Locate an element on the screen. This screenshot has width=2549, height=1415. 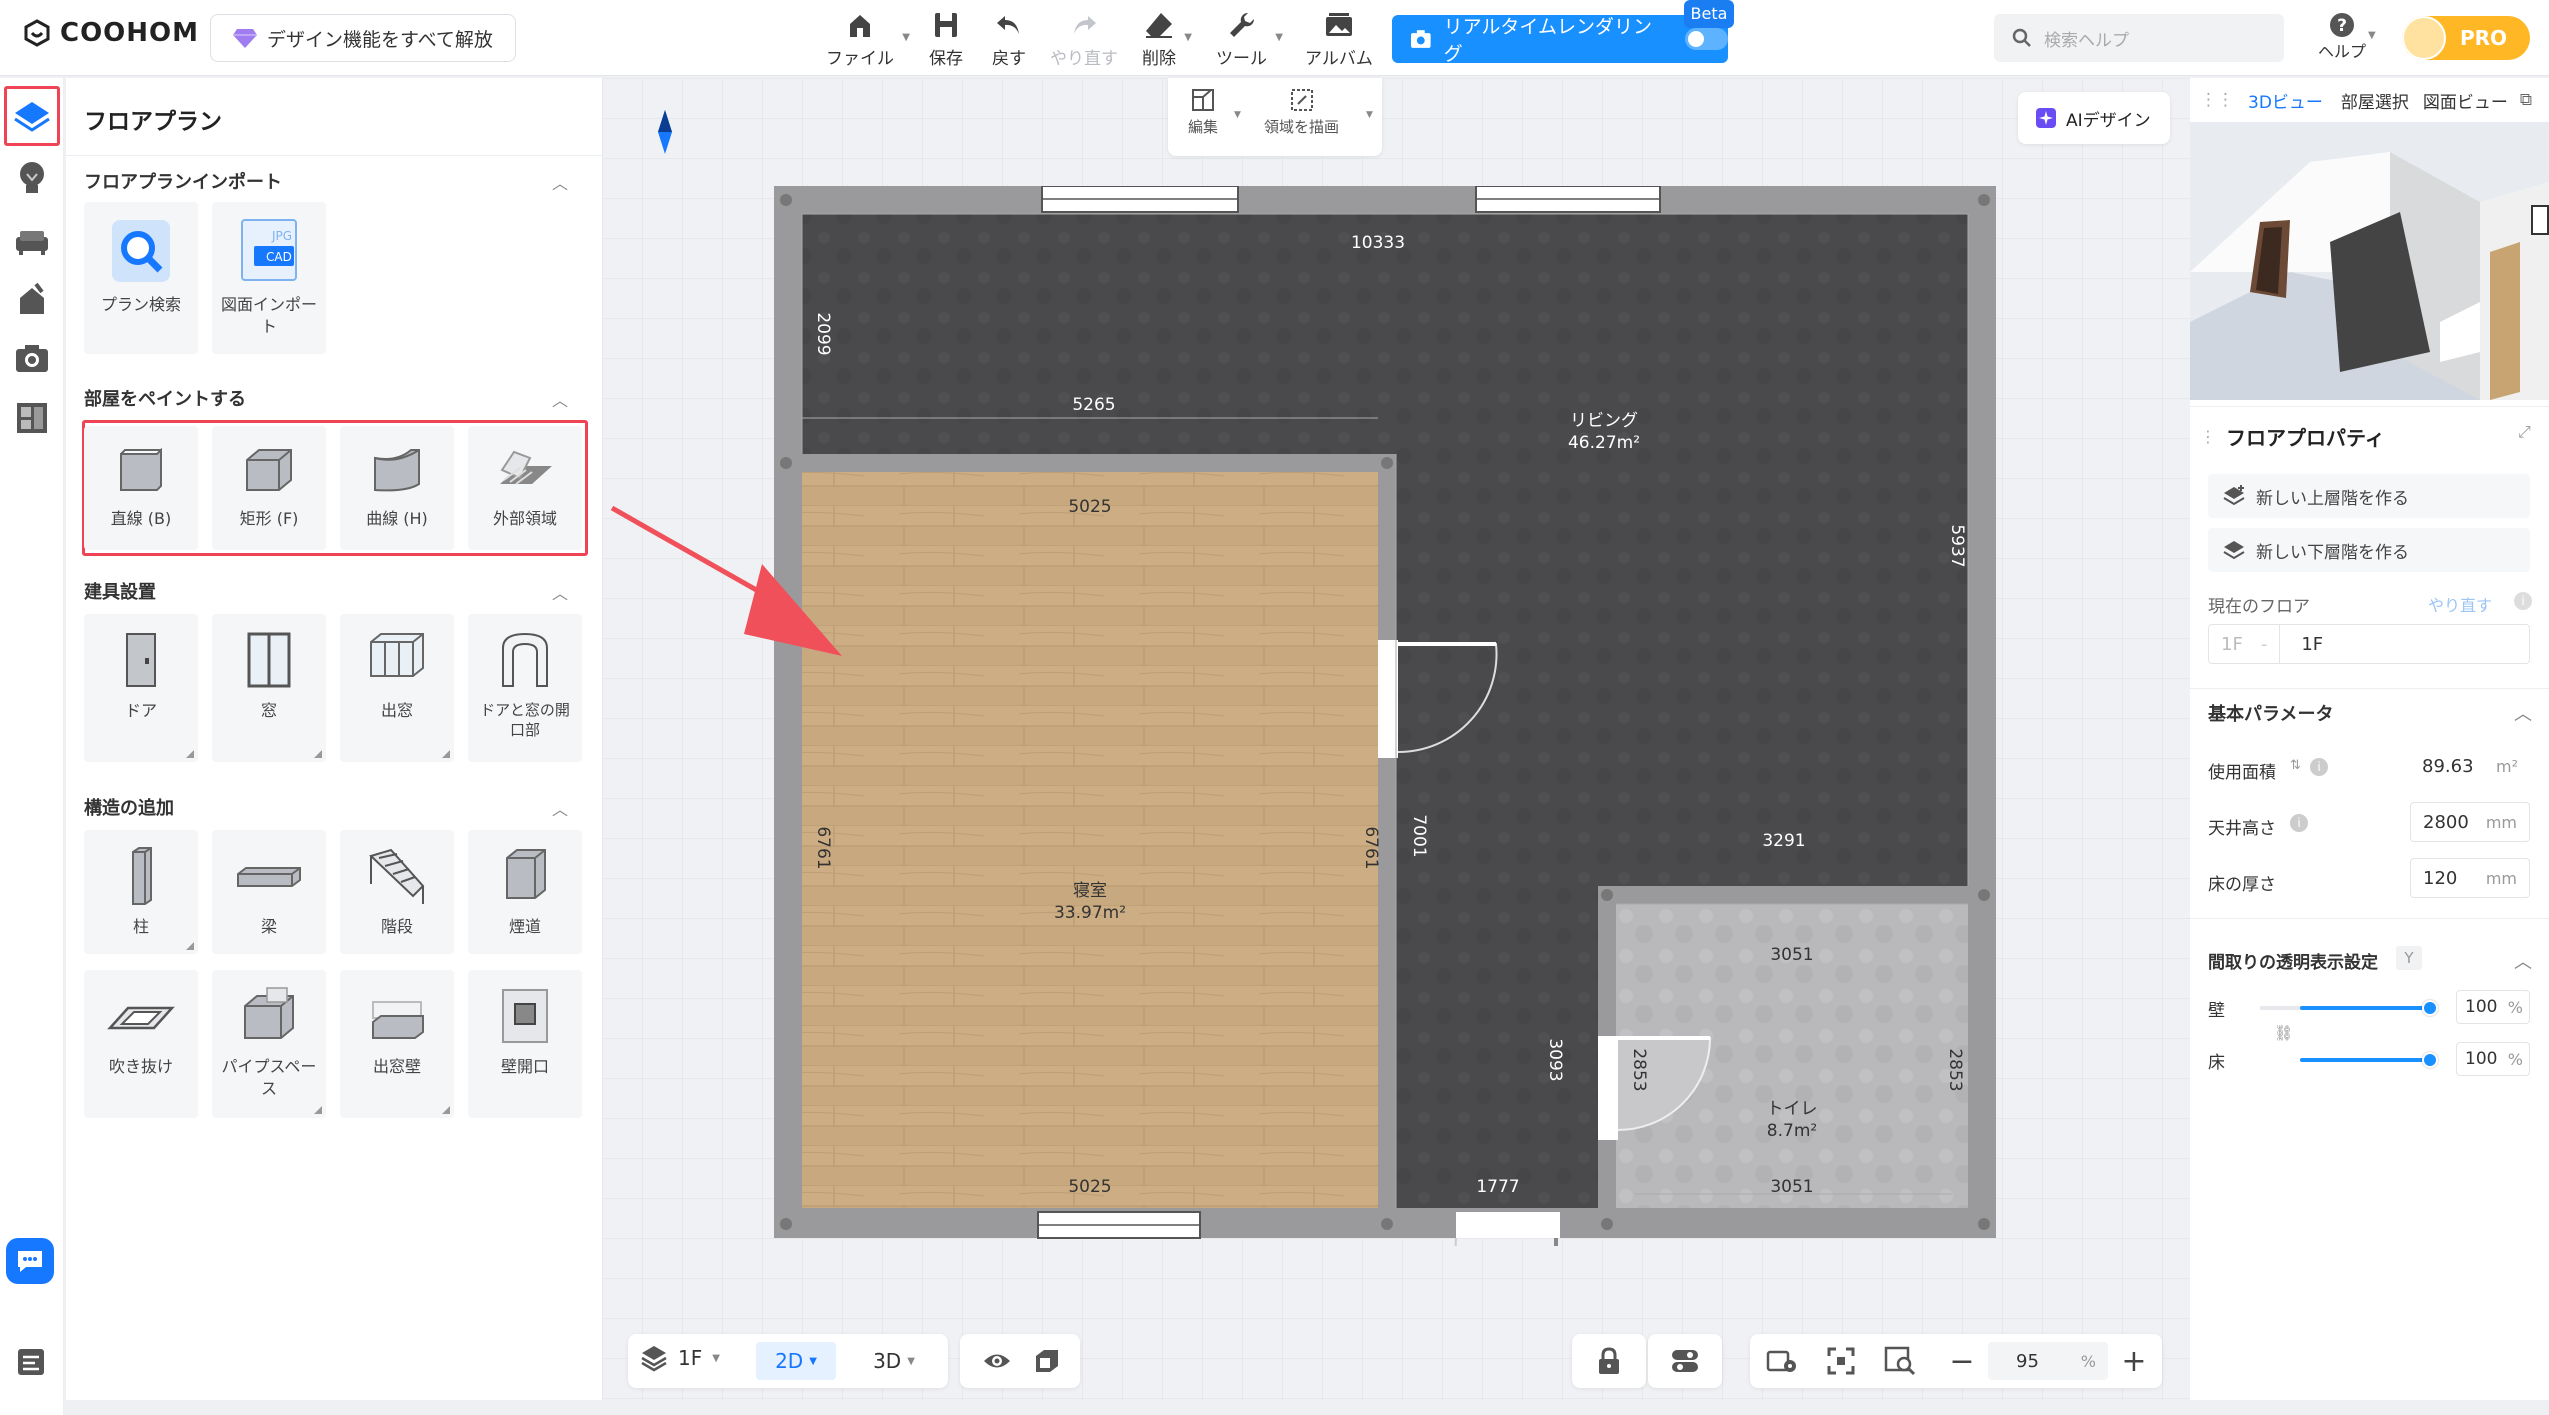
mode-2d-button: 2D ▼ is located at coordinates (796, 1361).